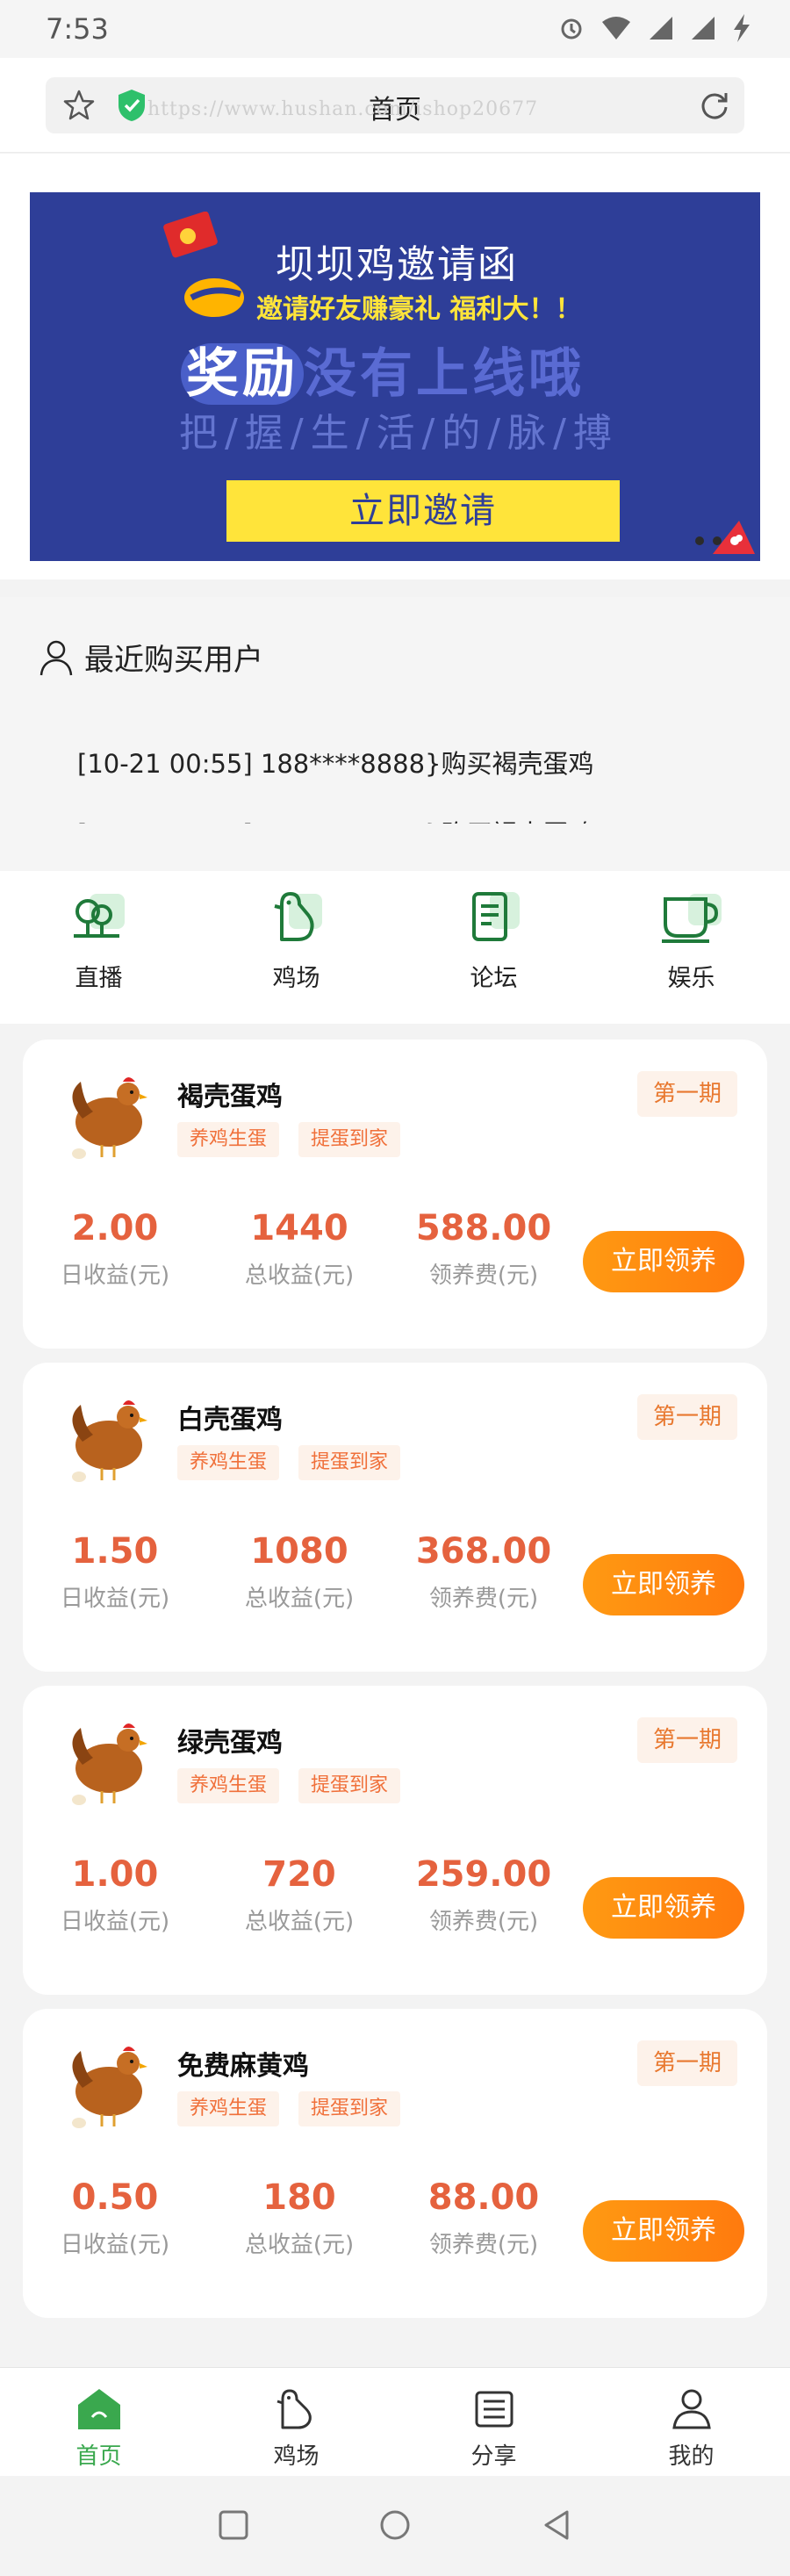  I want to click on home-button-icon, so click(395, 2525).